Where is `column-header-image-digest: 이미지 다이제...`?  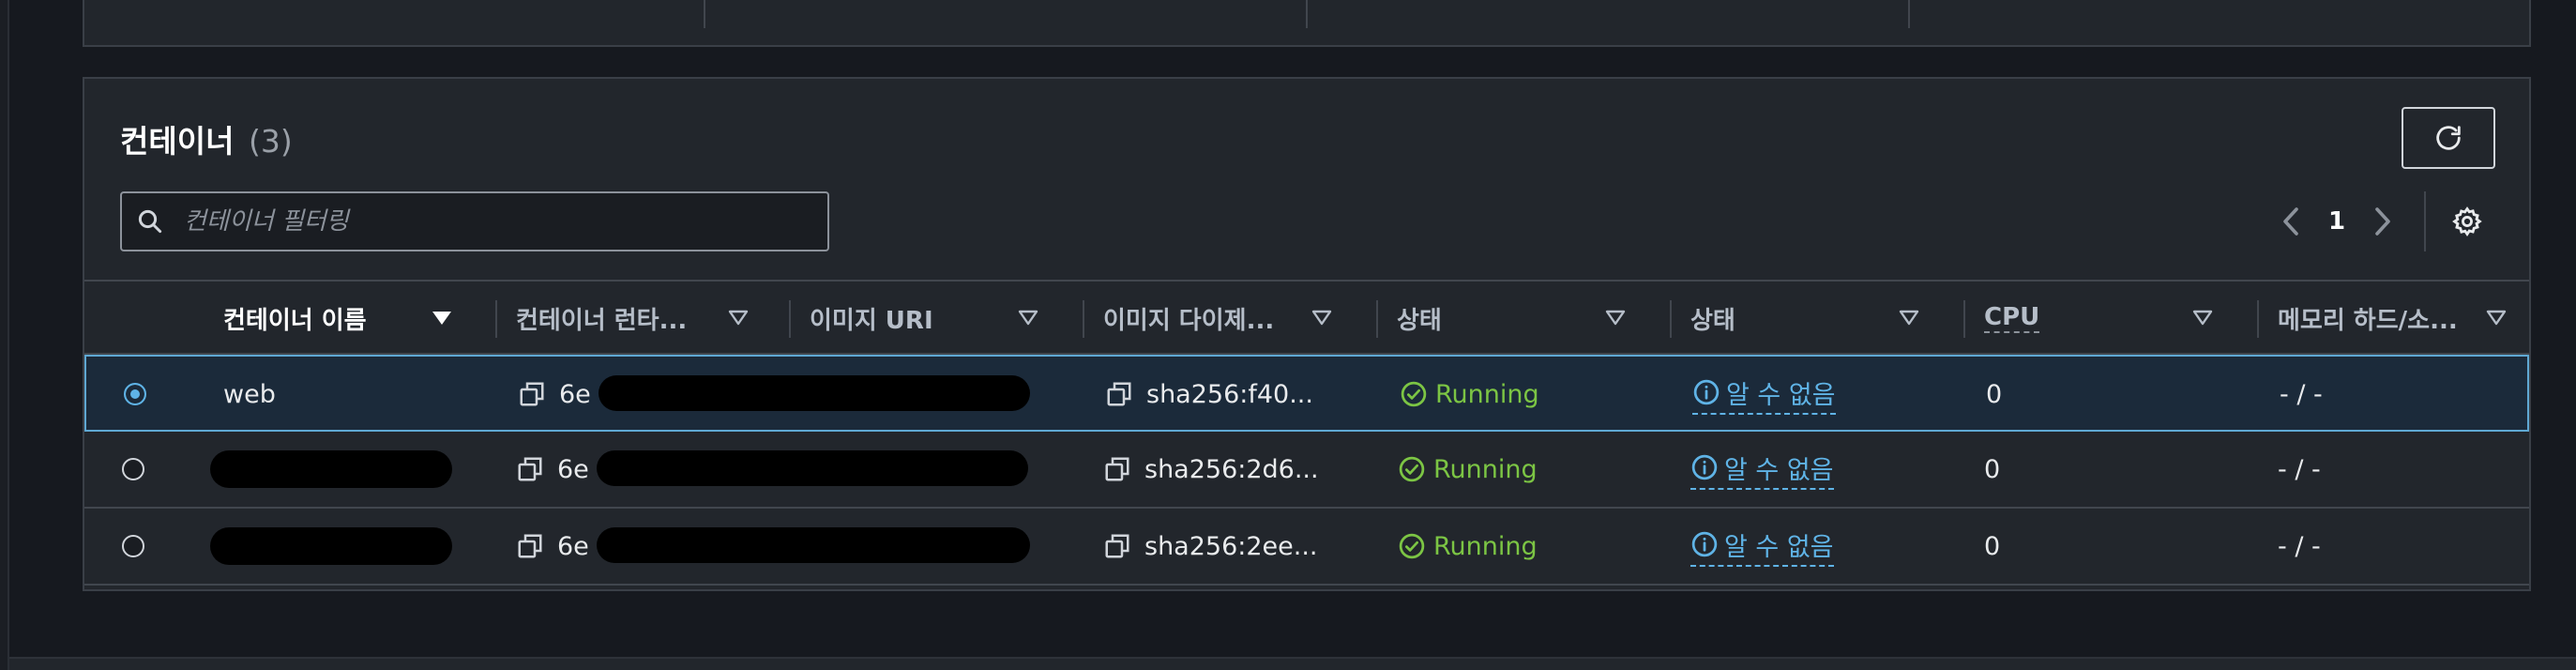 column-header-image-digest: 이미지 다이제... is located at coordinates (1207, 318).